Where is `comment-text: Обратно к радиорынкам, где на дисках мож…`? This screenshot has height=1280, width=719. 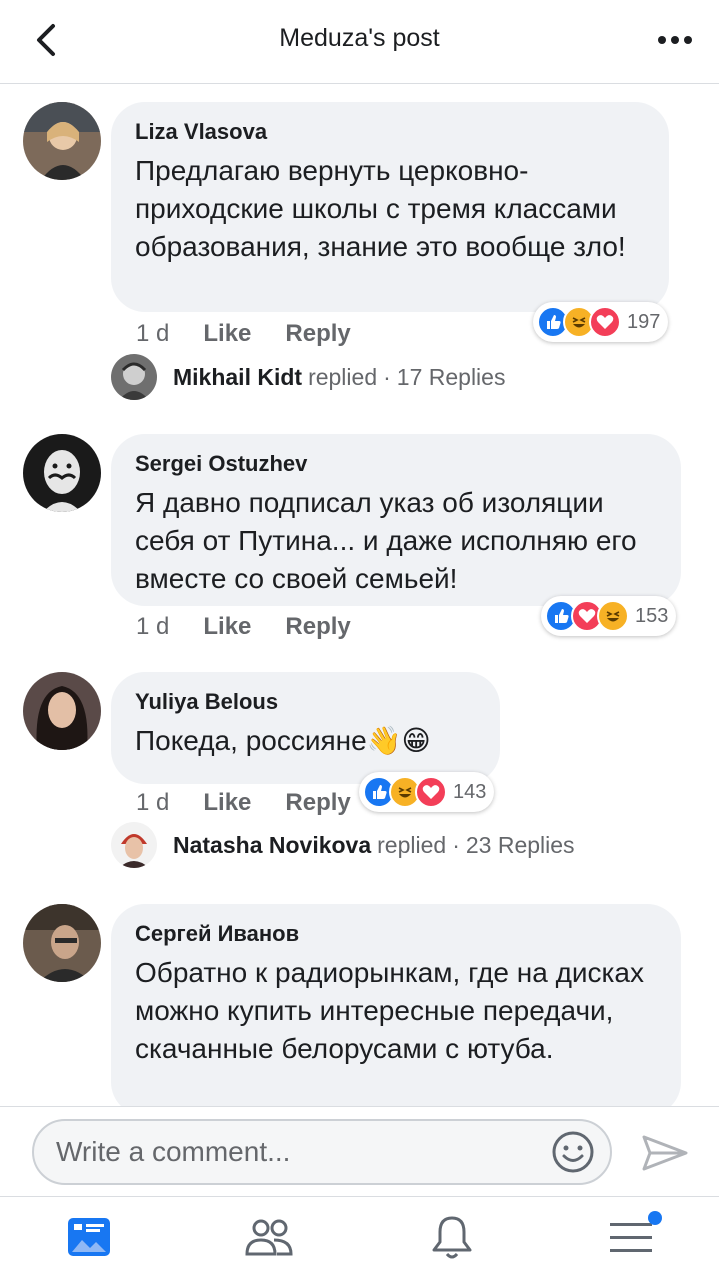 comment-text: Обратно к радиорынкам, где на дисках мож… is located at coordinates (389, 1010).